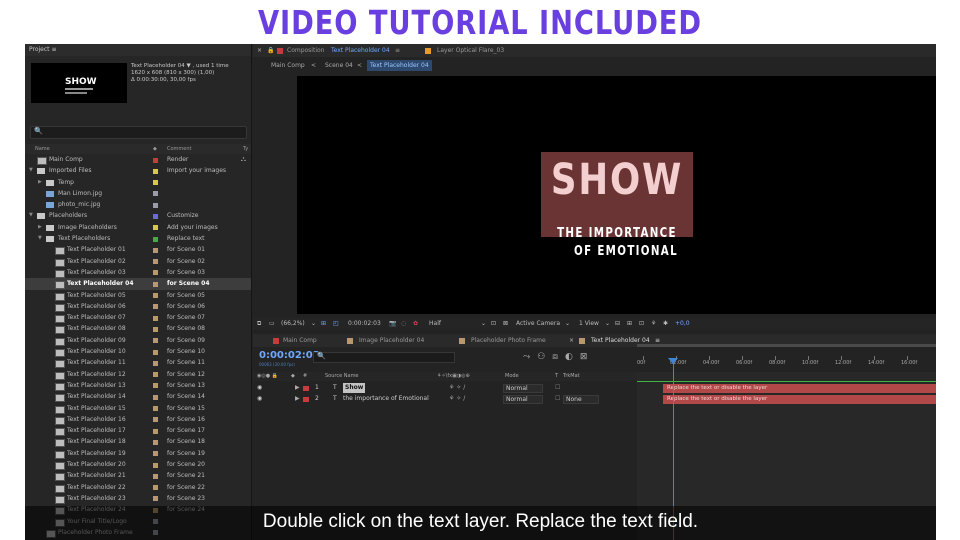 The height and width of the screenshot is (540, 960). I want to click on layer-name: the importance of Emotional, so click(386, 399).